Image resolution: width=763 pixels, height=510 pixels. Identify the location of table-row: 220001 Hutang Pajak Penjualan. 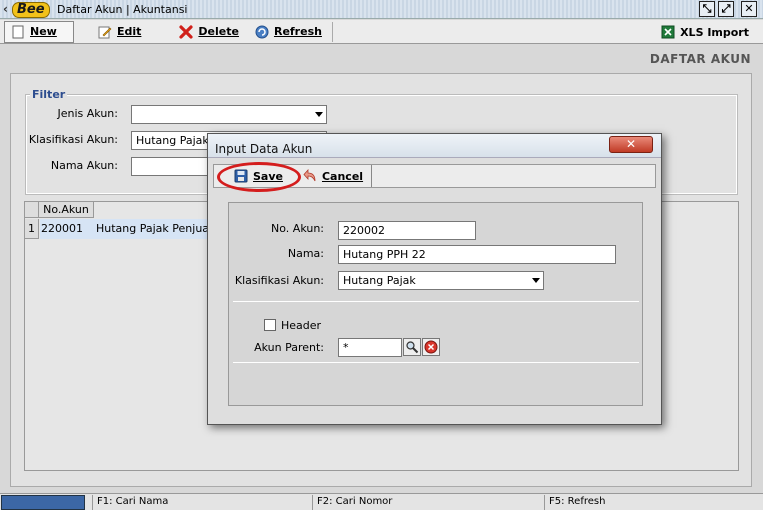
(130, 229).